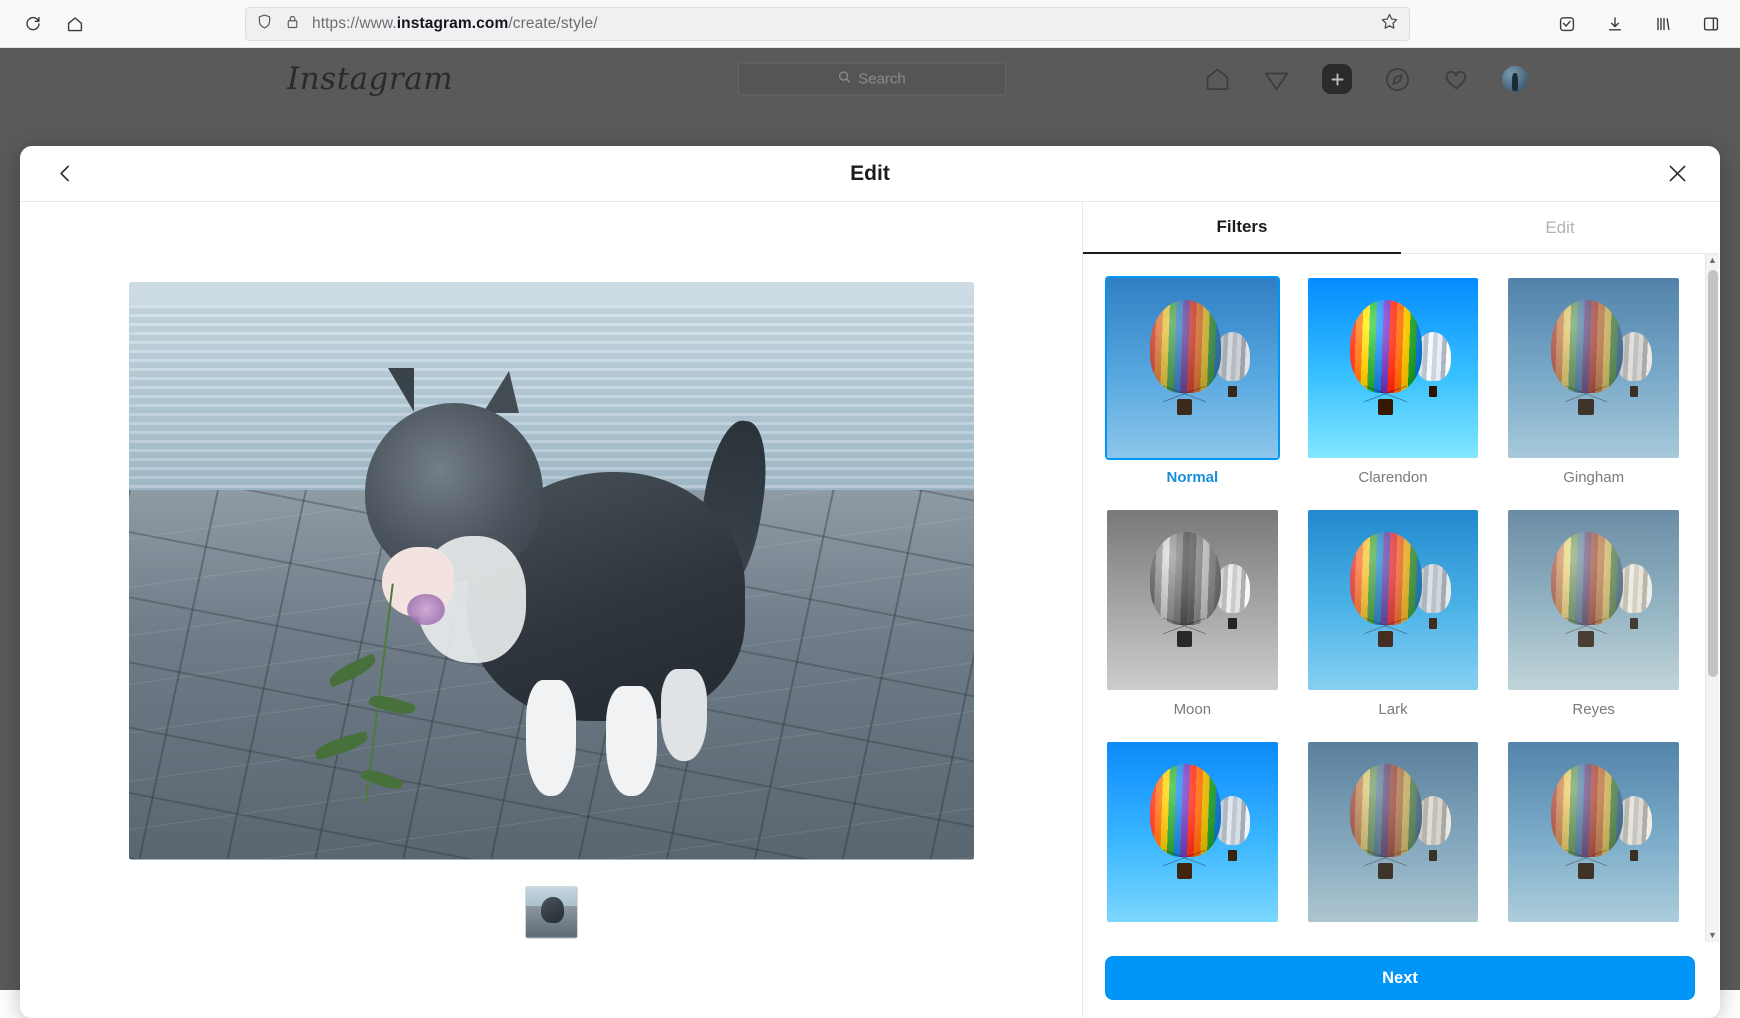 Image resolution: width=1740 pixels, height=1018 pixels. I want to click on lock-icon, so click(292, 24).